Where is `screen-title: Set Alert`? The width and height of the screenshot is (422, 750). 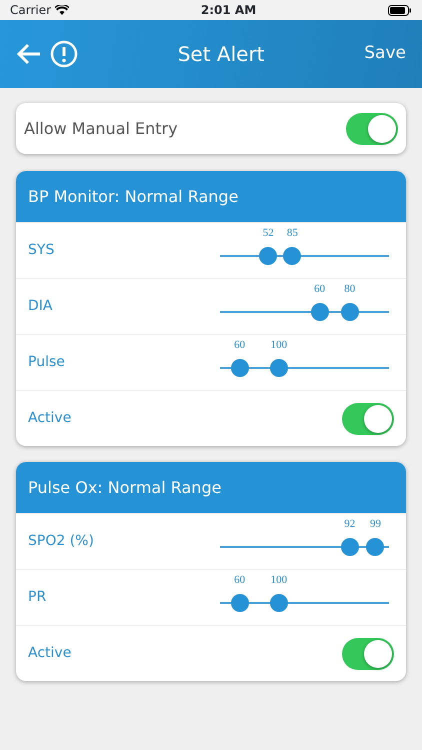
screen-title: Set Alert is located at coordinates (221, 54).